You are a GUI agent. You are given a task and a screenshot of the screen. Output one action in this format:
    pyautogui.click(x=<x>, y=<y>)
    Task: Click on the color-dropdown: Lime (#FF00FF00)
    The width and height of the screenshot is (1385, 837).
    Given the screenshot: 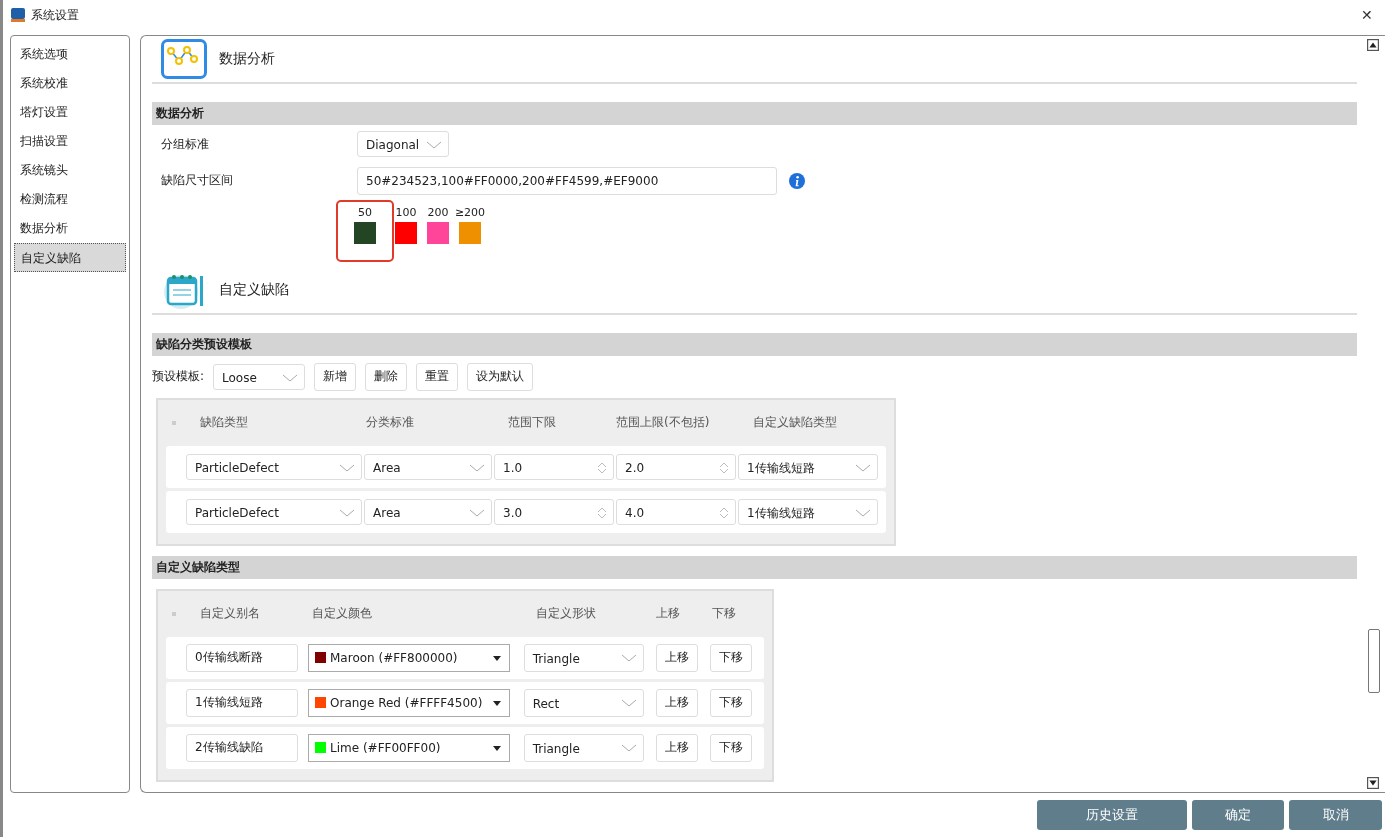 What is the action you would take?
    pyautogui.click(x=409, y=748)
    